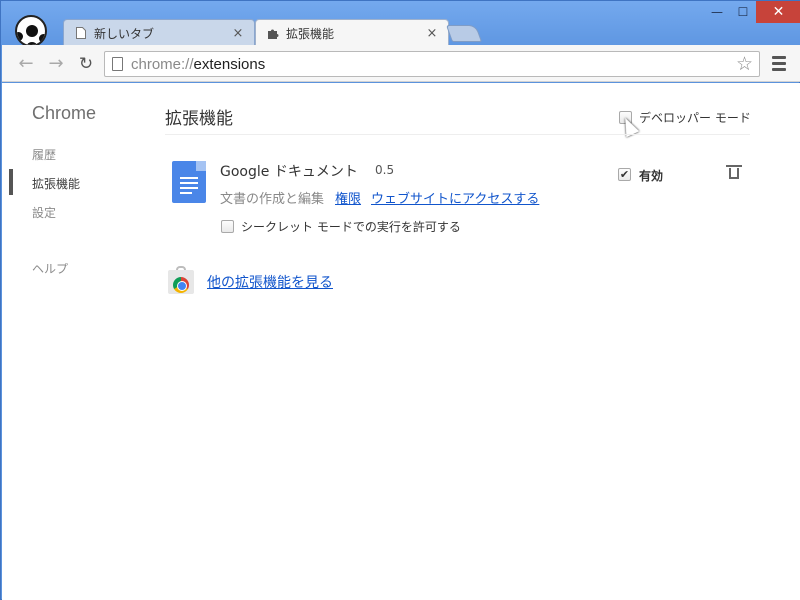 The image size is (800, 600). Describe the element at coordinates (181, 280) in the screenshot. I see `web-store-icon` at that location.